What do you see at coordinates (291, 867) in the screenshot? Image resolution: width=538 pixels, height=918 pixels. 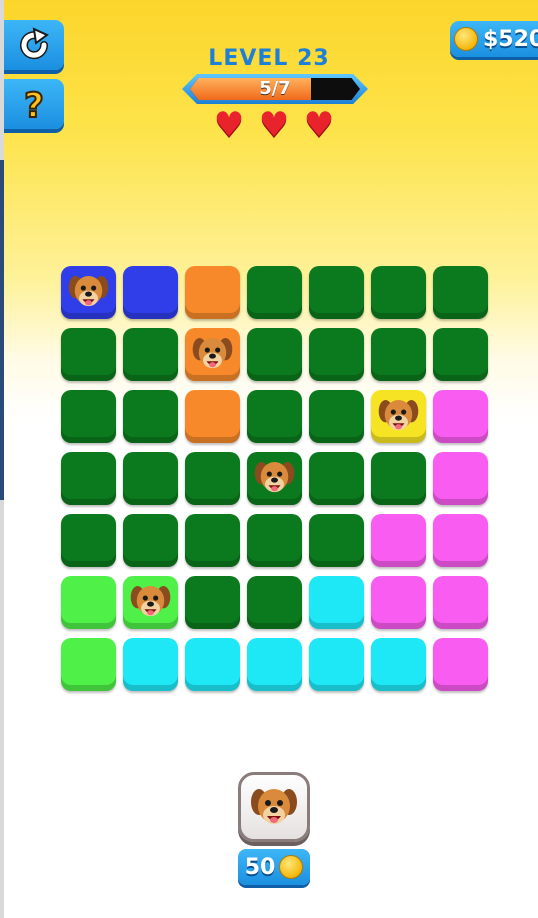 I see `coin-icon` at bounding box center [291, 867].